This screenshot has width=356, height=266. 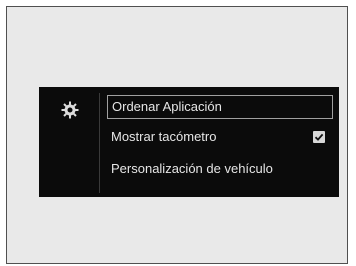 What do you see at coordinates (167, 106) in the screenshot?
I see `menu-item-label: Ordenar Aplicación` at bounding box center [167, 106].